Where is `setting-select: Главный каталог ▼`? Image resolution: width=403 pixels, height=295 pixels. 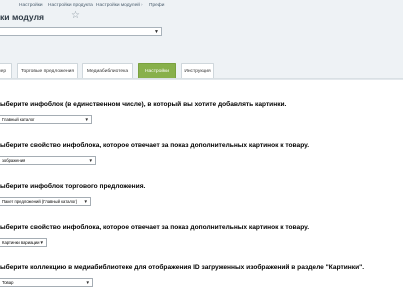
setting-select: Главный каталог ▼ is located at coordinates (46, 119).